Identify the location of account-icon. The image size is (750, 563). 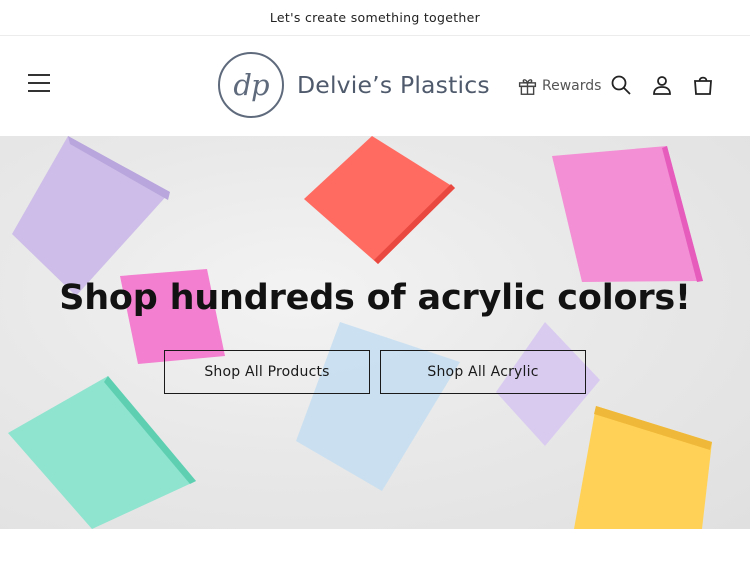
(662, 85).